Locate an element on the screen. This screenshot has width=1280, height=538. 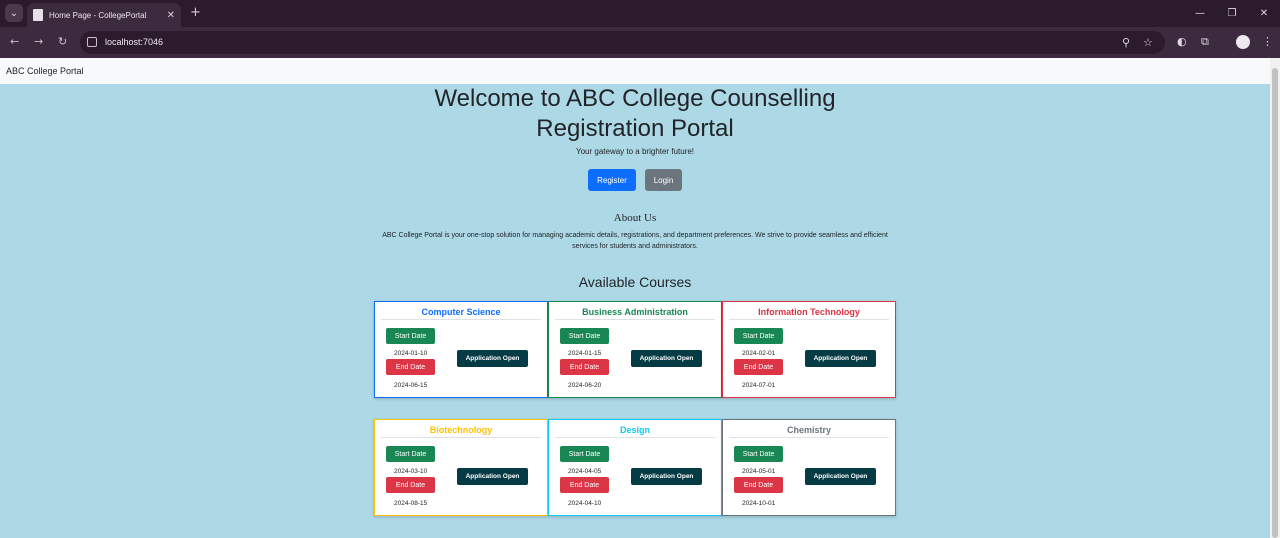
start-date-value: 2024-02-01 is located at coordinates (759, 353).